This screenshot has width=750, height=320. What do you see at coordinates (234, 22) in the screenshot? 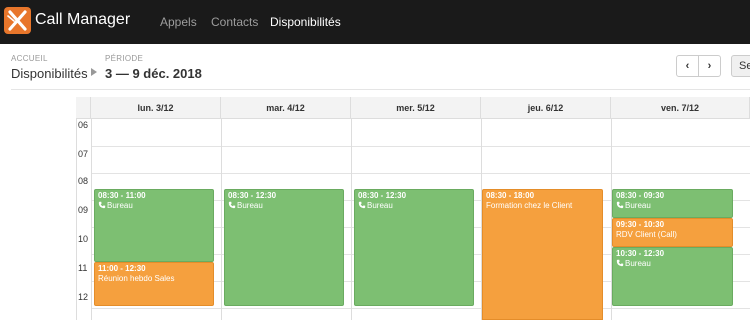
I see `nav-item-contacts: Contacts` at bounding box center [234, 22].